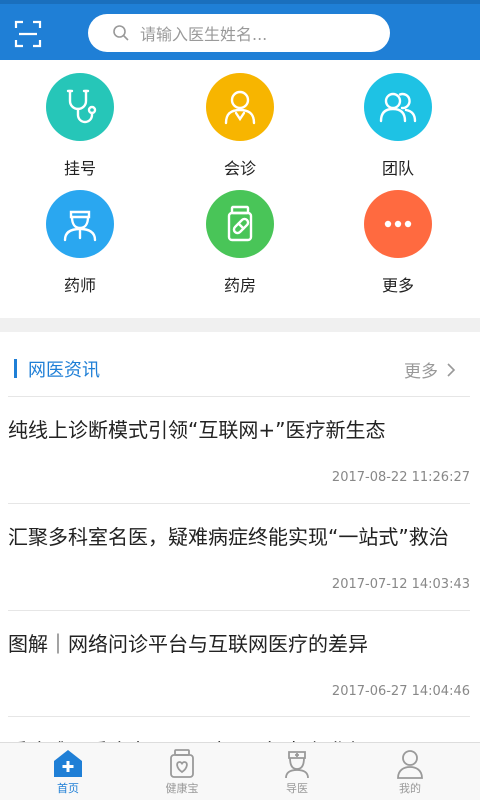 The width and height of the screenshot is (480, 800). Describe the element at coordinates (68, 763) in the screenshot. I see `home-cross-icon` at that location.